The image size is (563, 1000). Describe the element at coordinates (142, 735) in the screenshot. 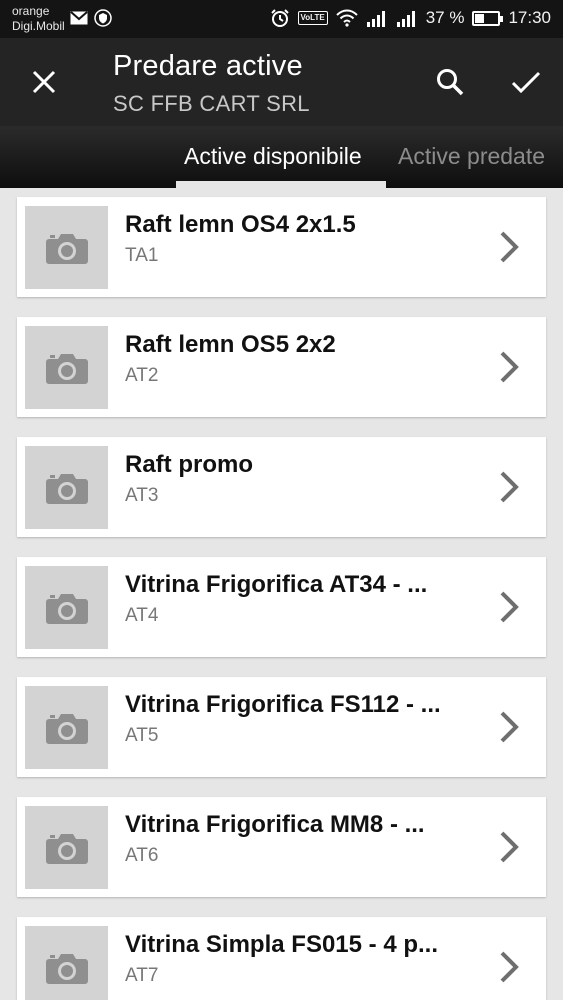

I see `asset-code: AT5` at that location.